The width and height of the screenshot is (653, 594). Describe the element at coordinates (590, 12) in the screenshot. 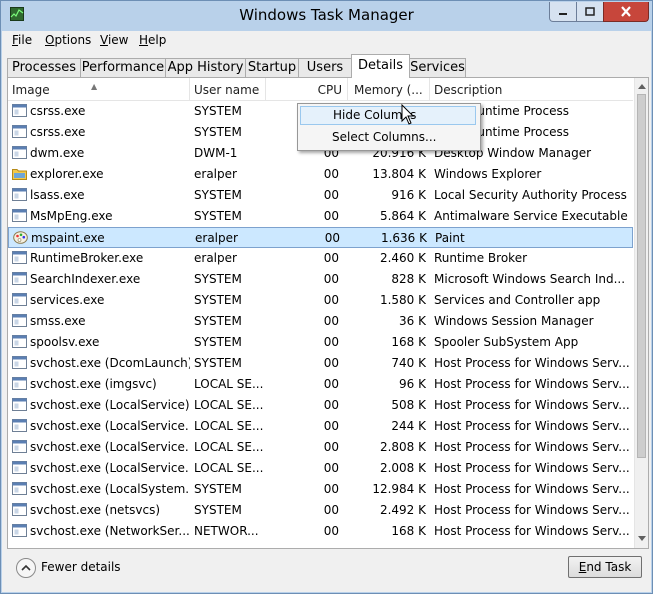

I see `maximize-button` at that location.